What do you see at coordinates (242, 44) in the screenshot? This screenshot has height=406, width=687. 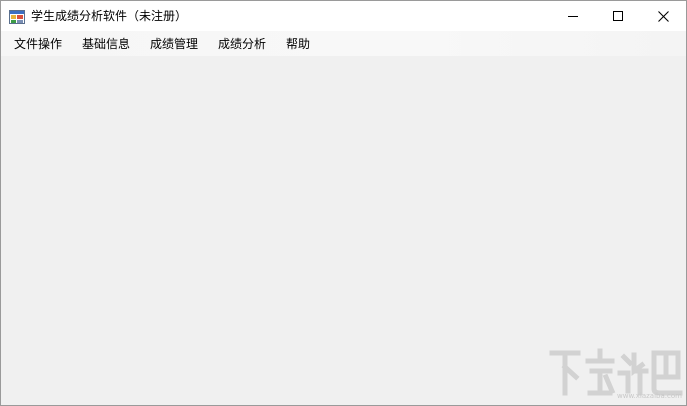 I see `menu-item-grade-analysis: 成绩分析` at bounding box center [242, 44].